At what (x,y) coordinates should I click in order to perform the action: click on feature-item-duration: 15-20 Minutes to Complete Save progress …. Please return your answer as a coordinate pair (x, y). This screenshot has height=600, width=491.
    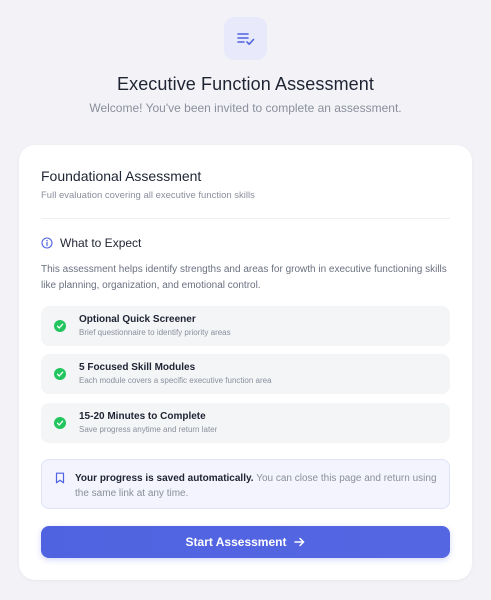
    Looking at the image, I should click on (245, 423).